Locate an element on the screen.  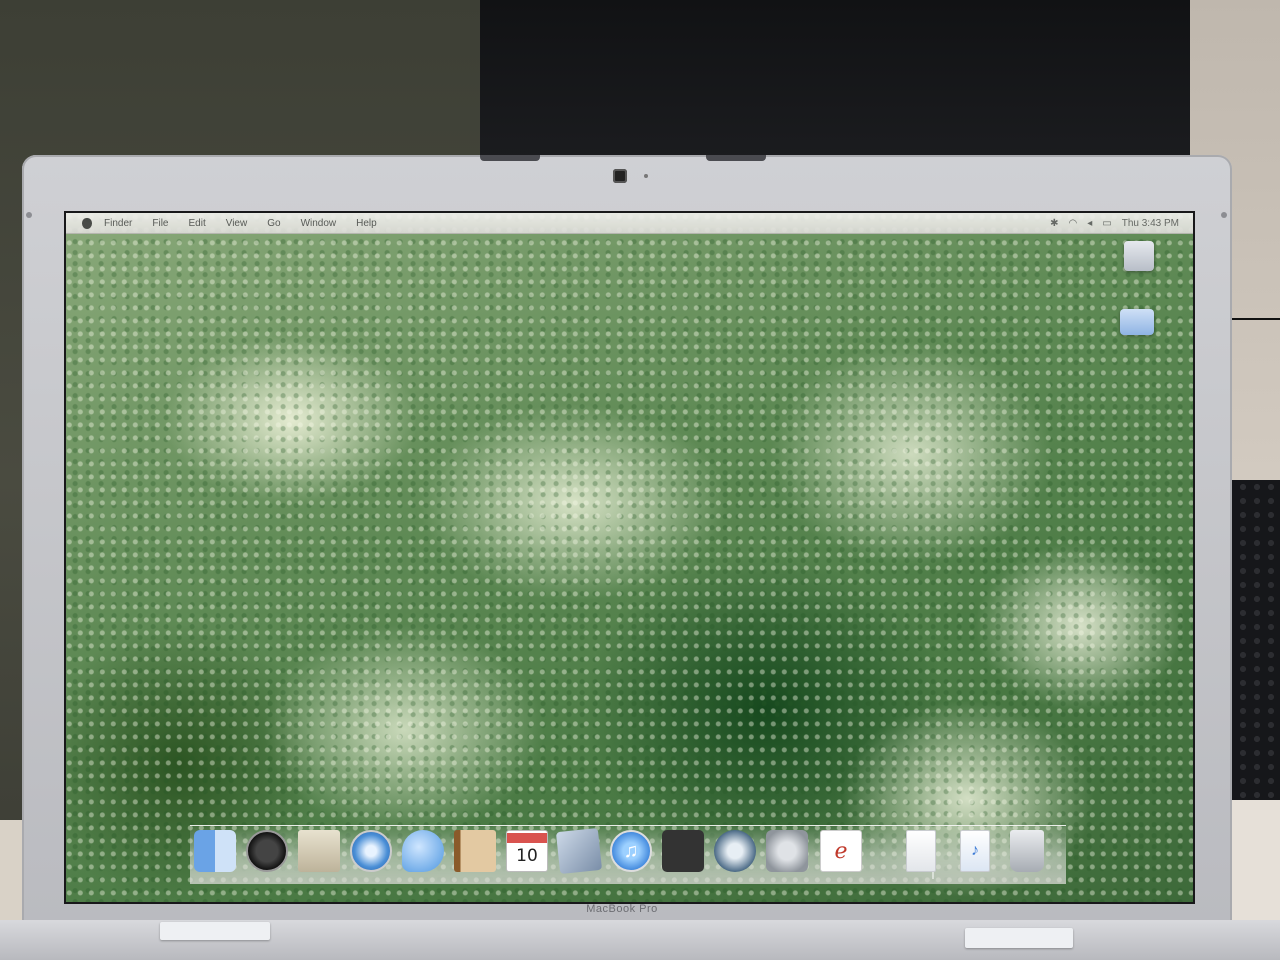
volume-icon: ◂ is located at coordinates (1089, 223).